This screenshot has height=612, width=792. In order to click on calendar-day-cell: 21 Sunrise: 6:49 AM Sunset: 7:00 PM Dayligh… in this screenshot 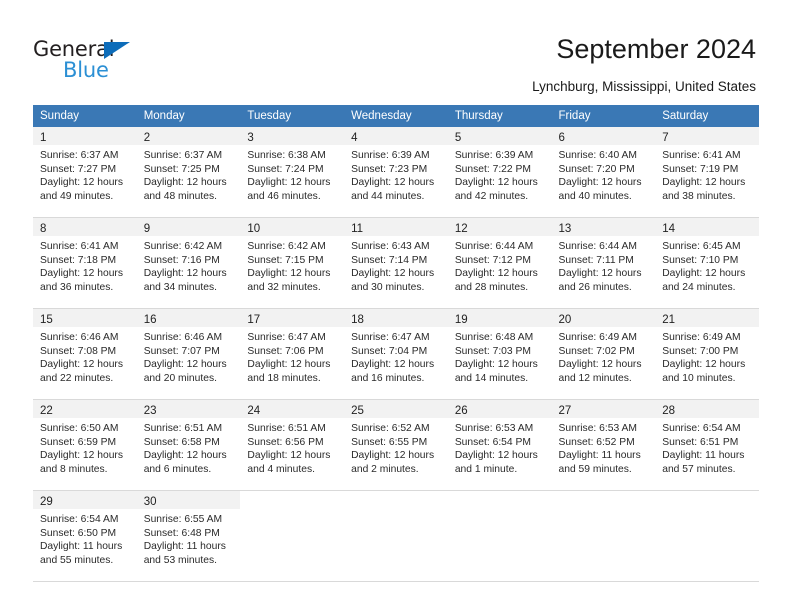, I will do `click(707, 354)`.